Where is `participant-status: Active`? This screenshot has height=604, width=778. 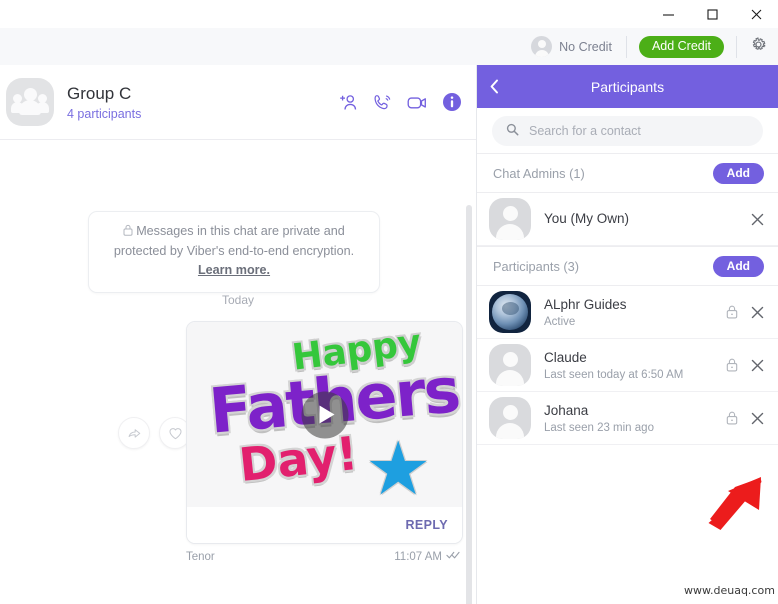
participant-status: Active is located at coordinates (560, 321).